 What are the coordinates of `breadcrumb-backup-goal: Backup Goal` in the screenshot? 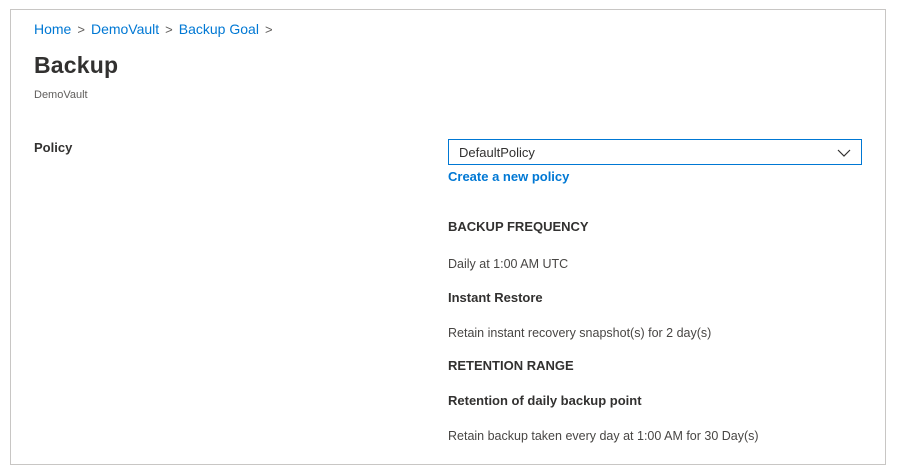 It's located at (219, 29).